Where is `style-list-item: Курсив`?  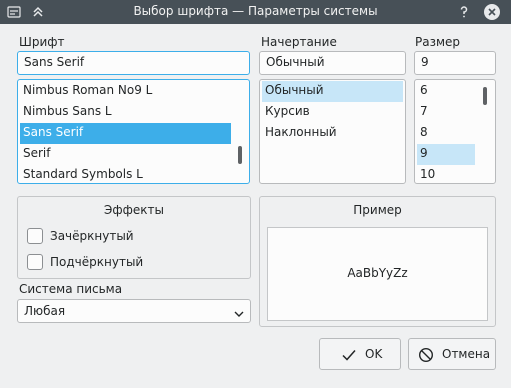 style-list-item: Курсив is located at coordinates (332, 112).